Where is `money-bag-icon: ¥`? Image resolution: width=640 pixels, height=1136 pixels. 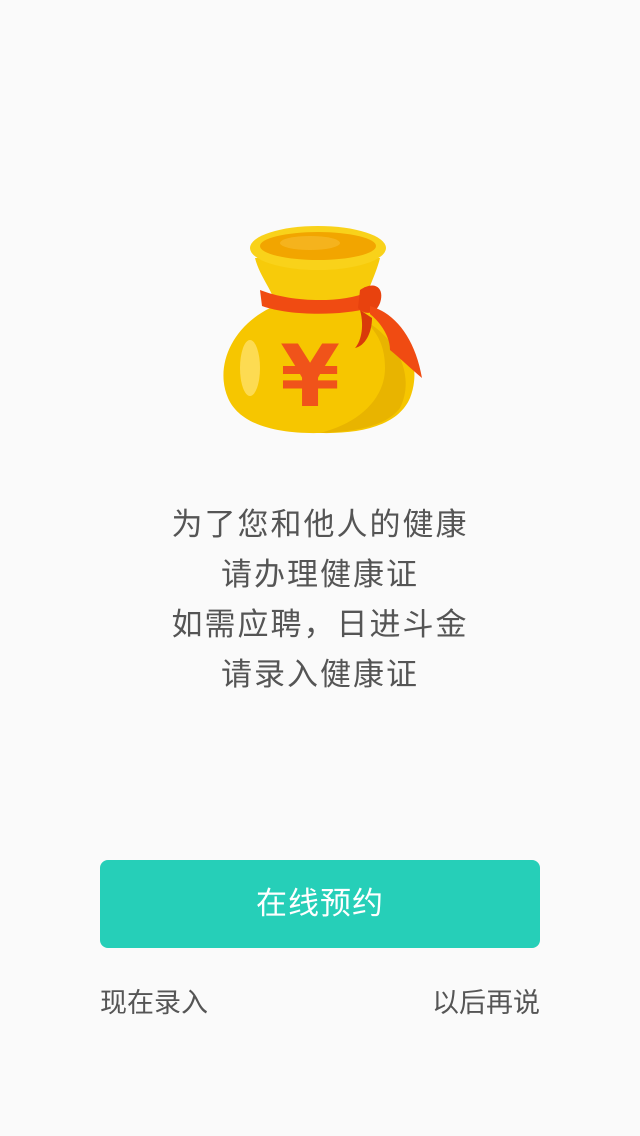
money-bag-icon: ¥ is located at coordinates (320, 330).